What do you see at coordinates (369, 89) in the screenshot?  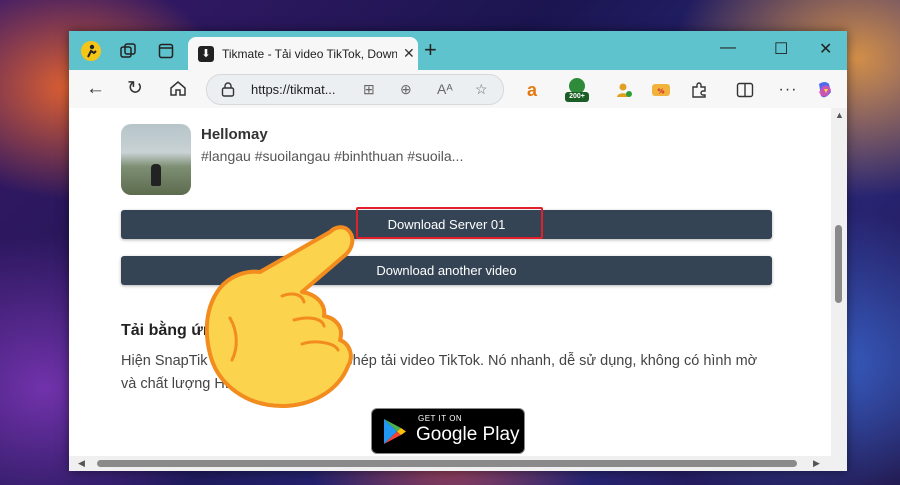 I see `app-available-icon: ⊞` at bounding box center [369, 89].